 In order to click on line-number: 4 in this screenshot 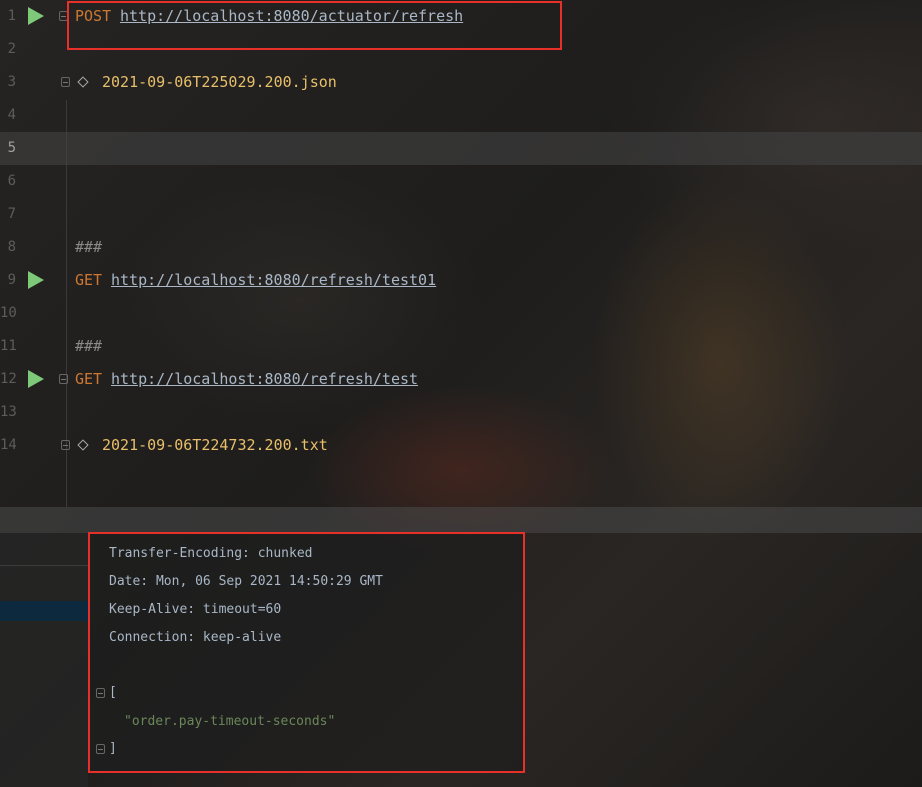, I will do `click(11, 115)`.